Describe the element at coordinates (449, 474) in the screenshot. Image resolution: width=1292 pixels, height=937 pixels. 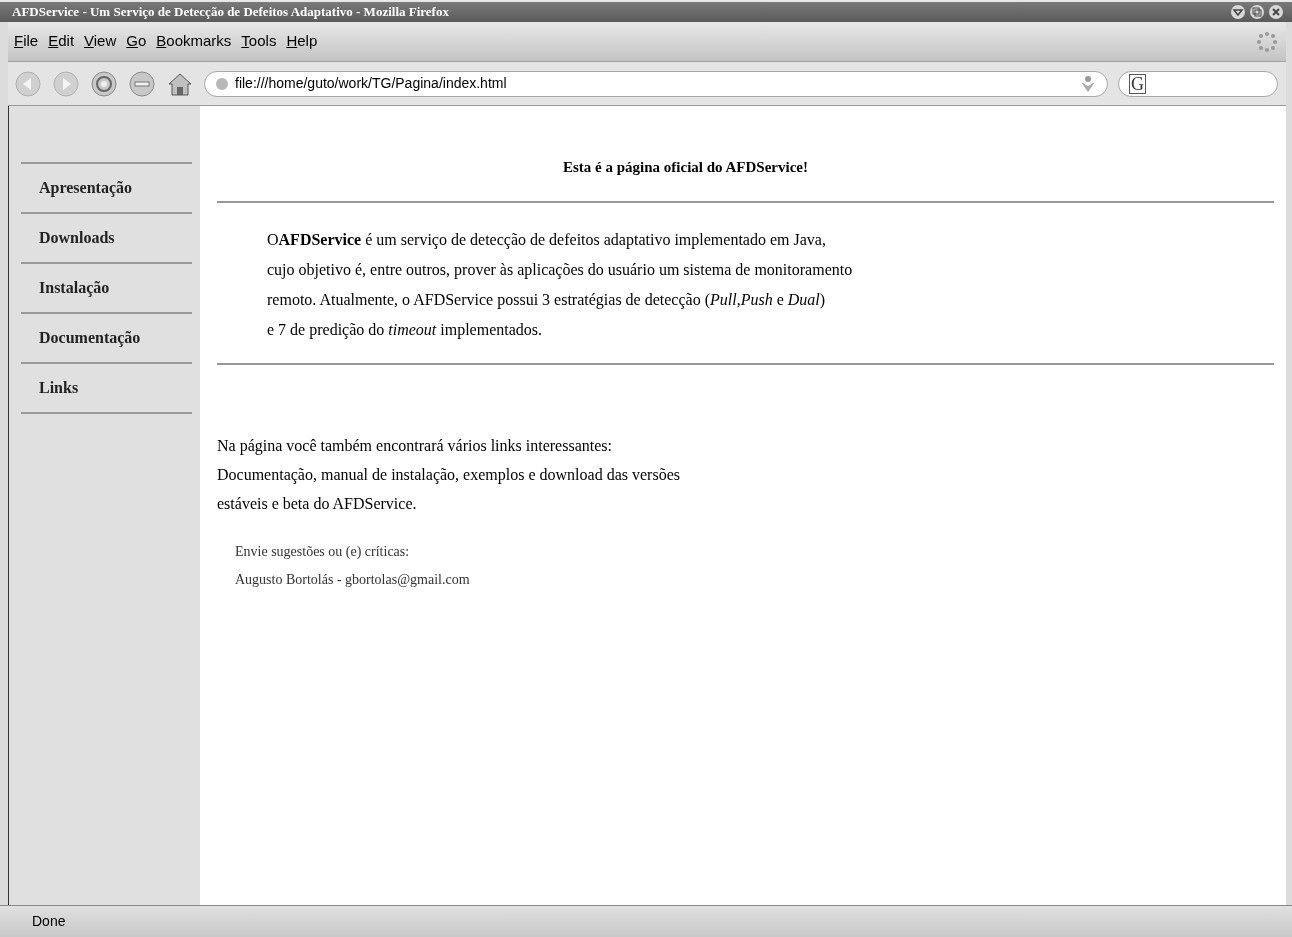
I see `info-paragraph: Na página você também encontrará vários links interessantes: Documentação, manual de instalação, exemplos e download das versões estáveis e beta do AFDService.` at that location.